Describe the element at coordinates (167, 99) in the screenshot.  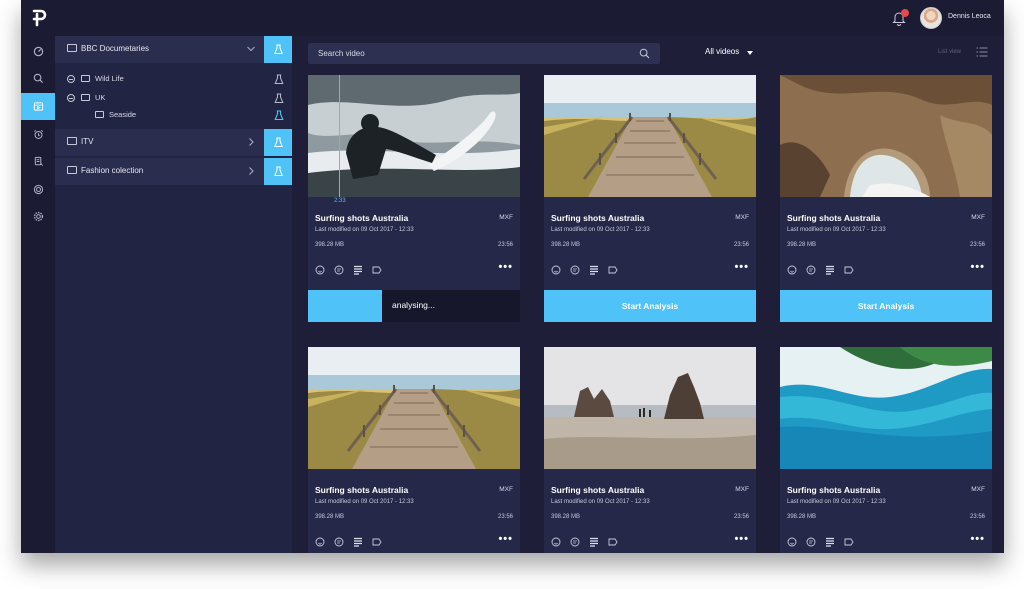
I see `tree-item-uk: UK` at that location.